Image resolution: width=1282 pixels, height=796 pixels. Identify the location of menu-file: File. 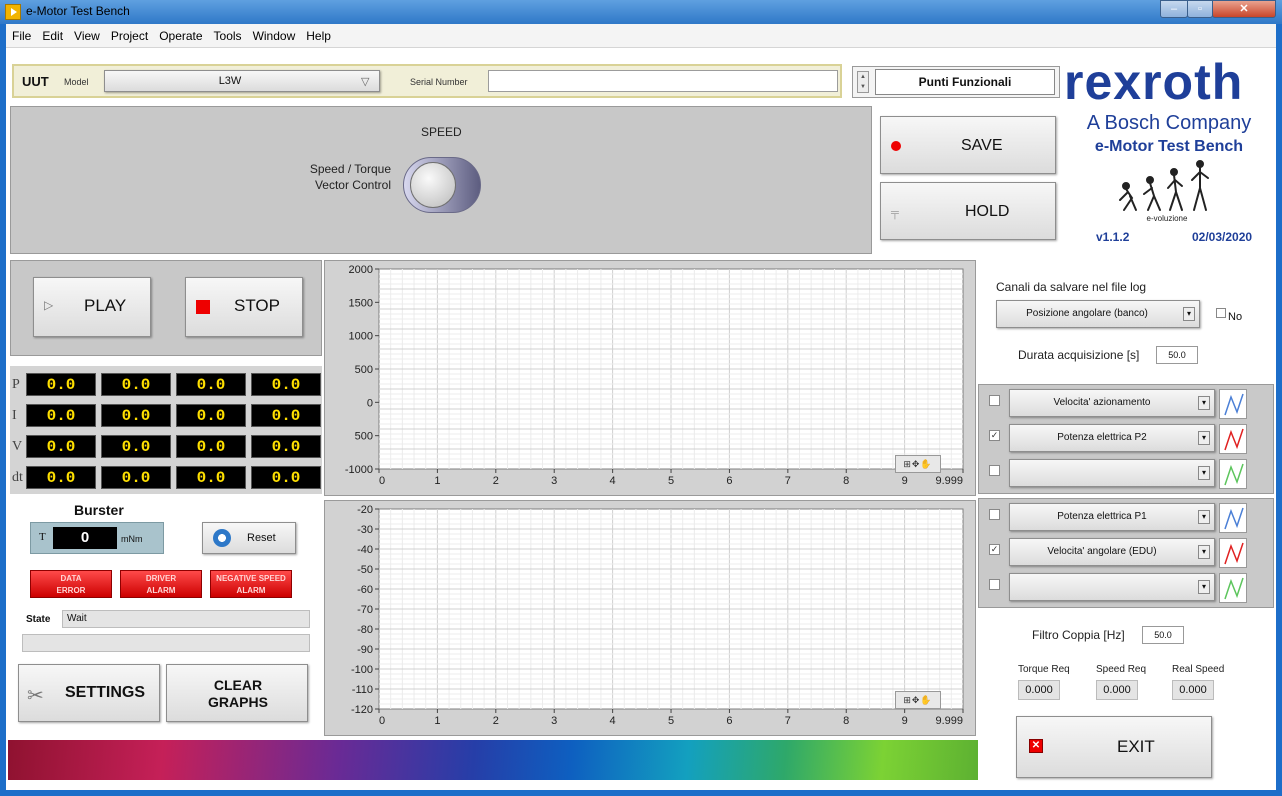
(21, 33).